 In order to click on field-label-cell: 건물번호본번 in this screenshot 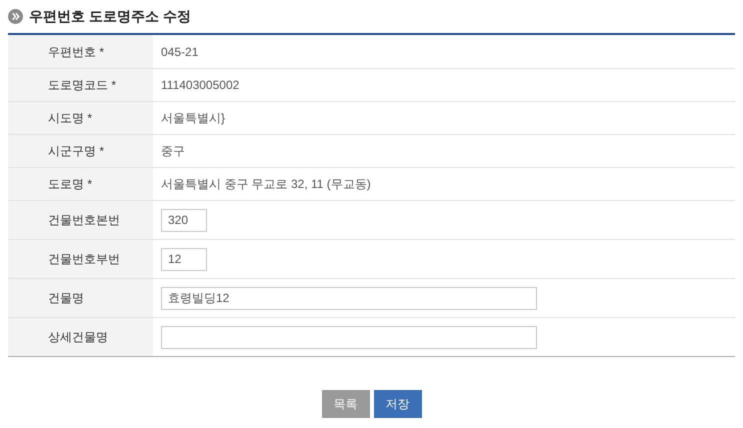, I will do `click(80, 220)`.